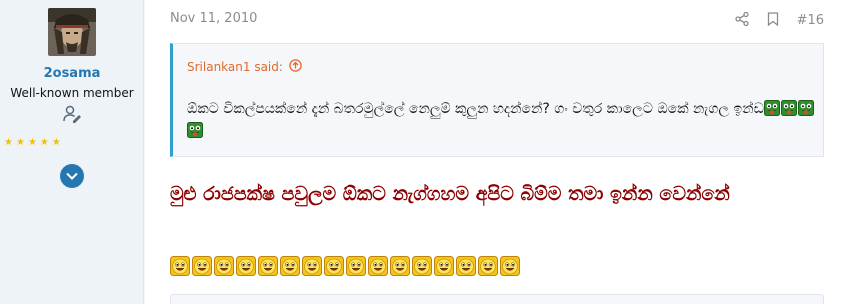 This screenshot has width=844, height=304. Describe the element at coordinates (213, 18) in the screenshot. I see `post-date: Nov 11, 2010` at that location.